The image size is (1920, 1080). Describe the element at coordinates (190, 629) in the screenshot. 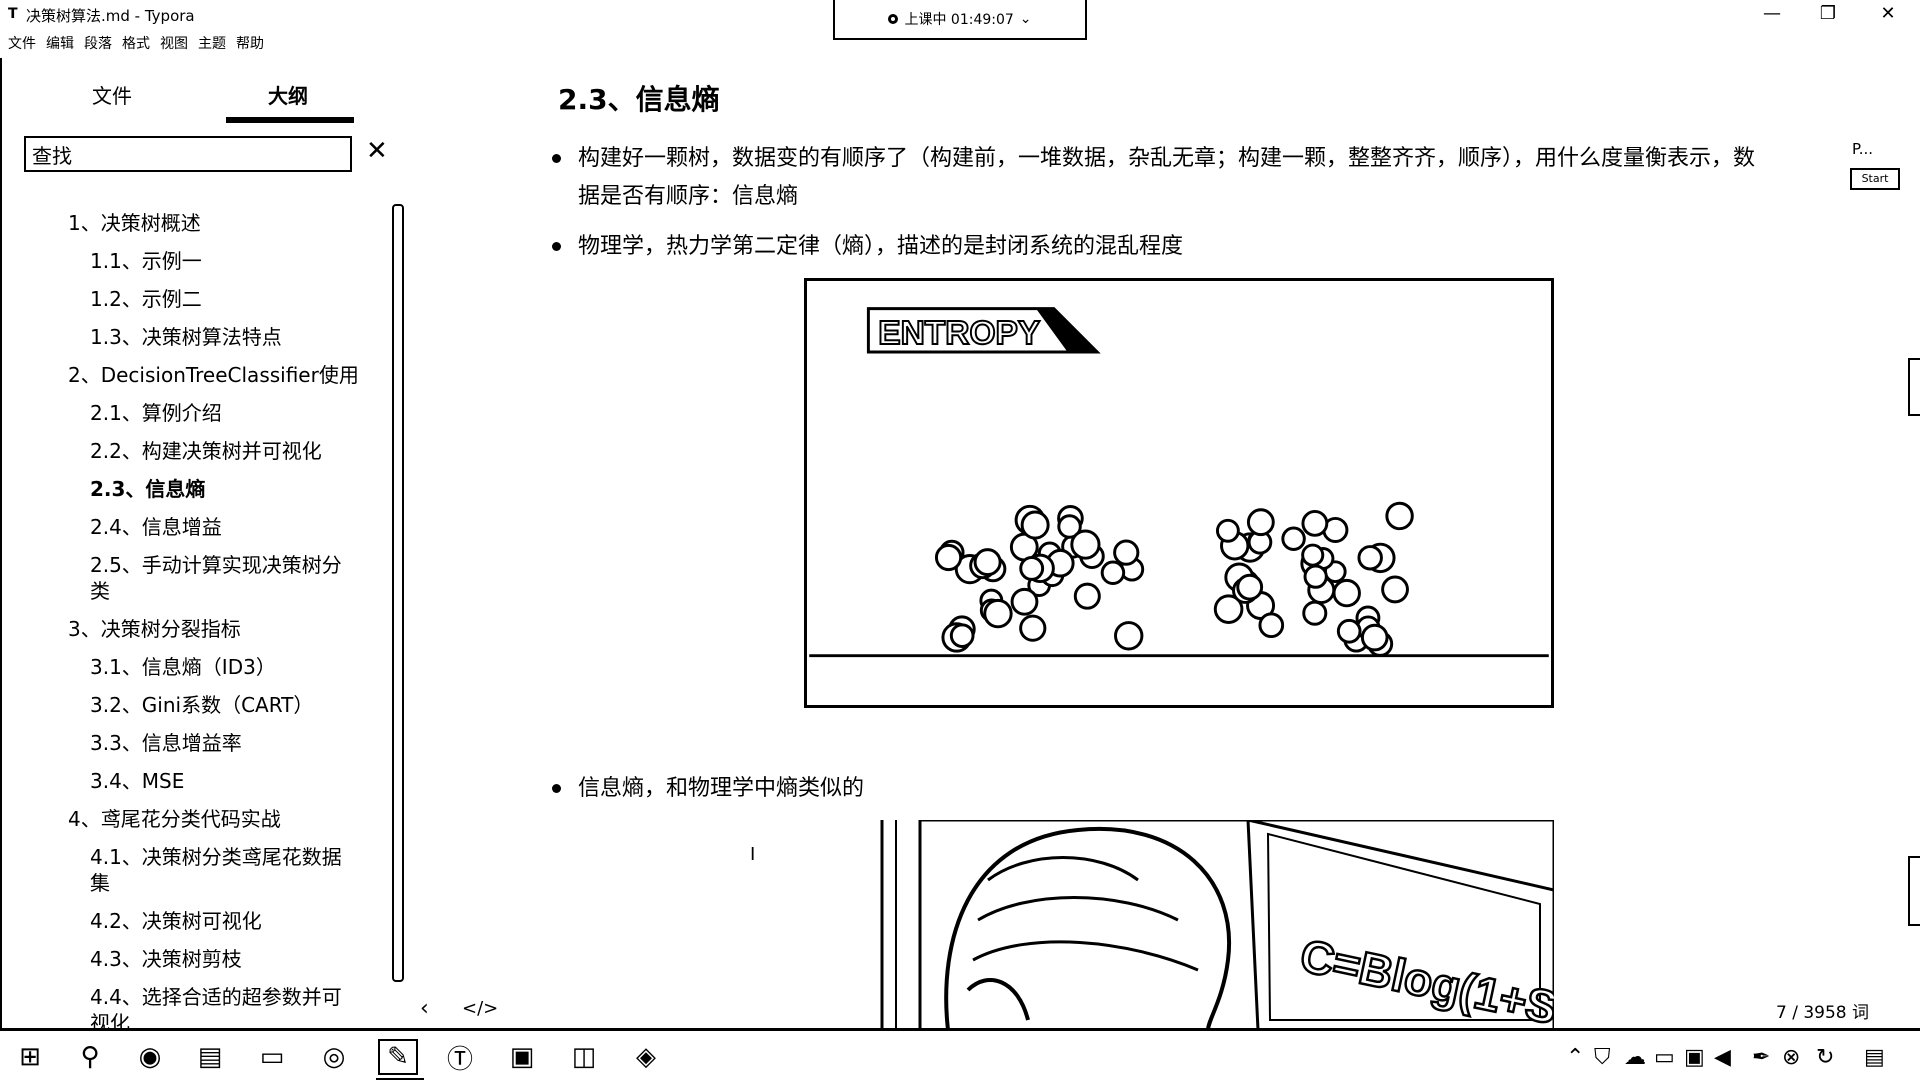

I see `outline-item: 3、决策树分裂指标` at that location.